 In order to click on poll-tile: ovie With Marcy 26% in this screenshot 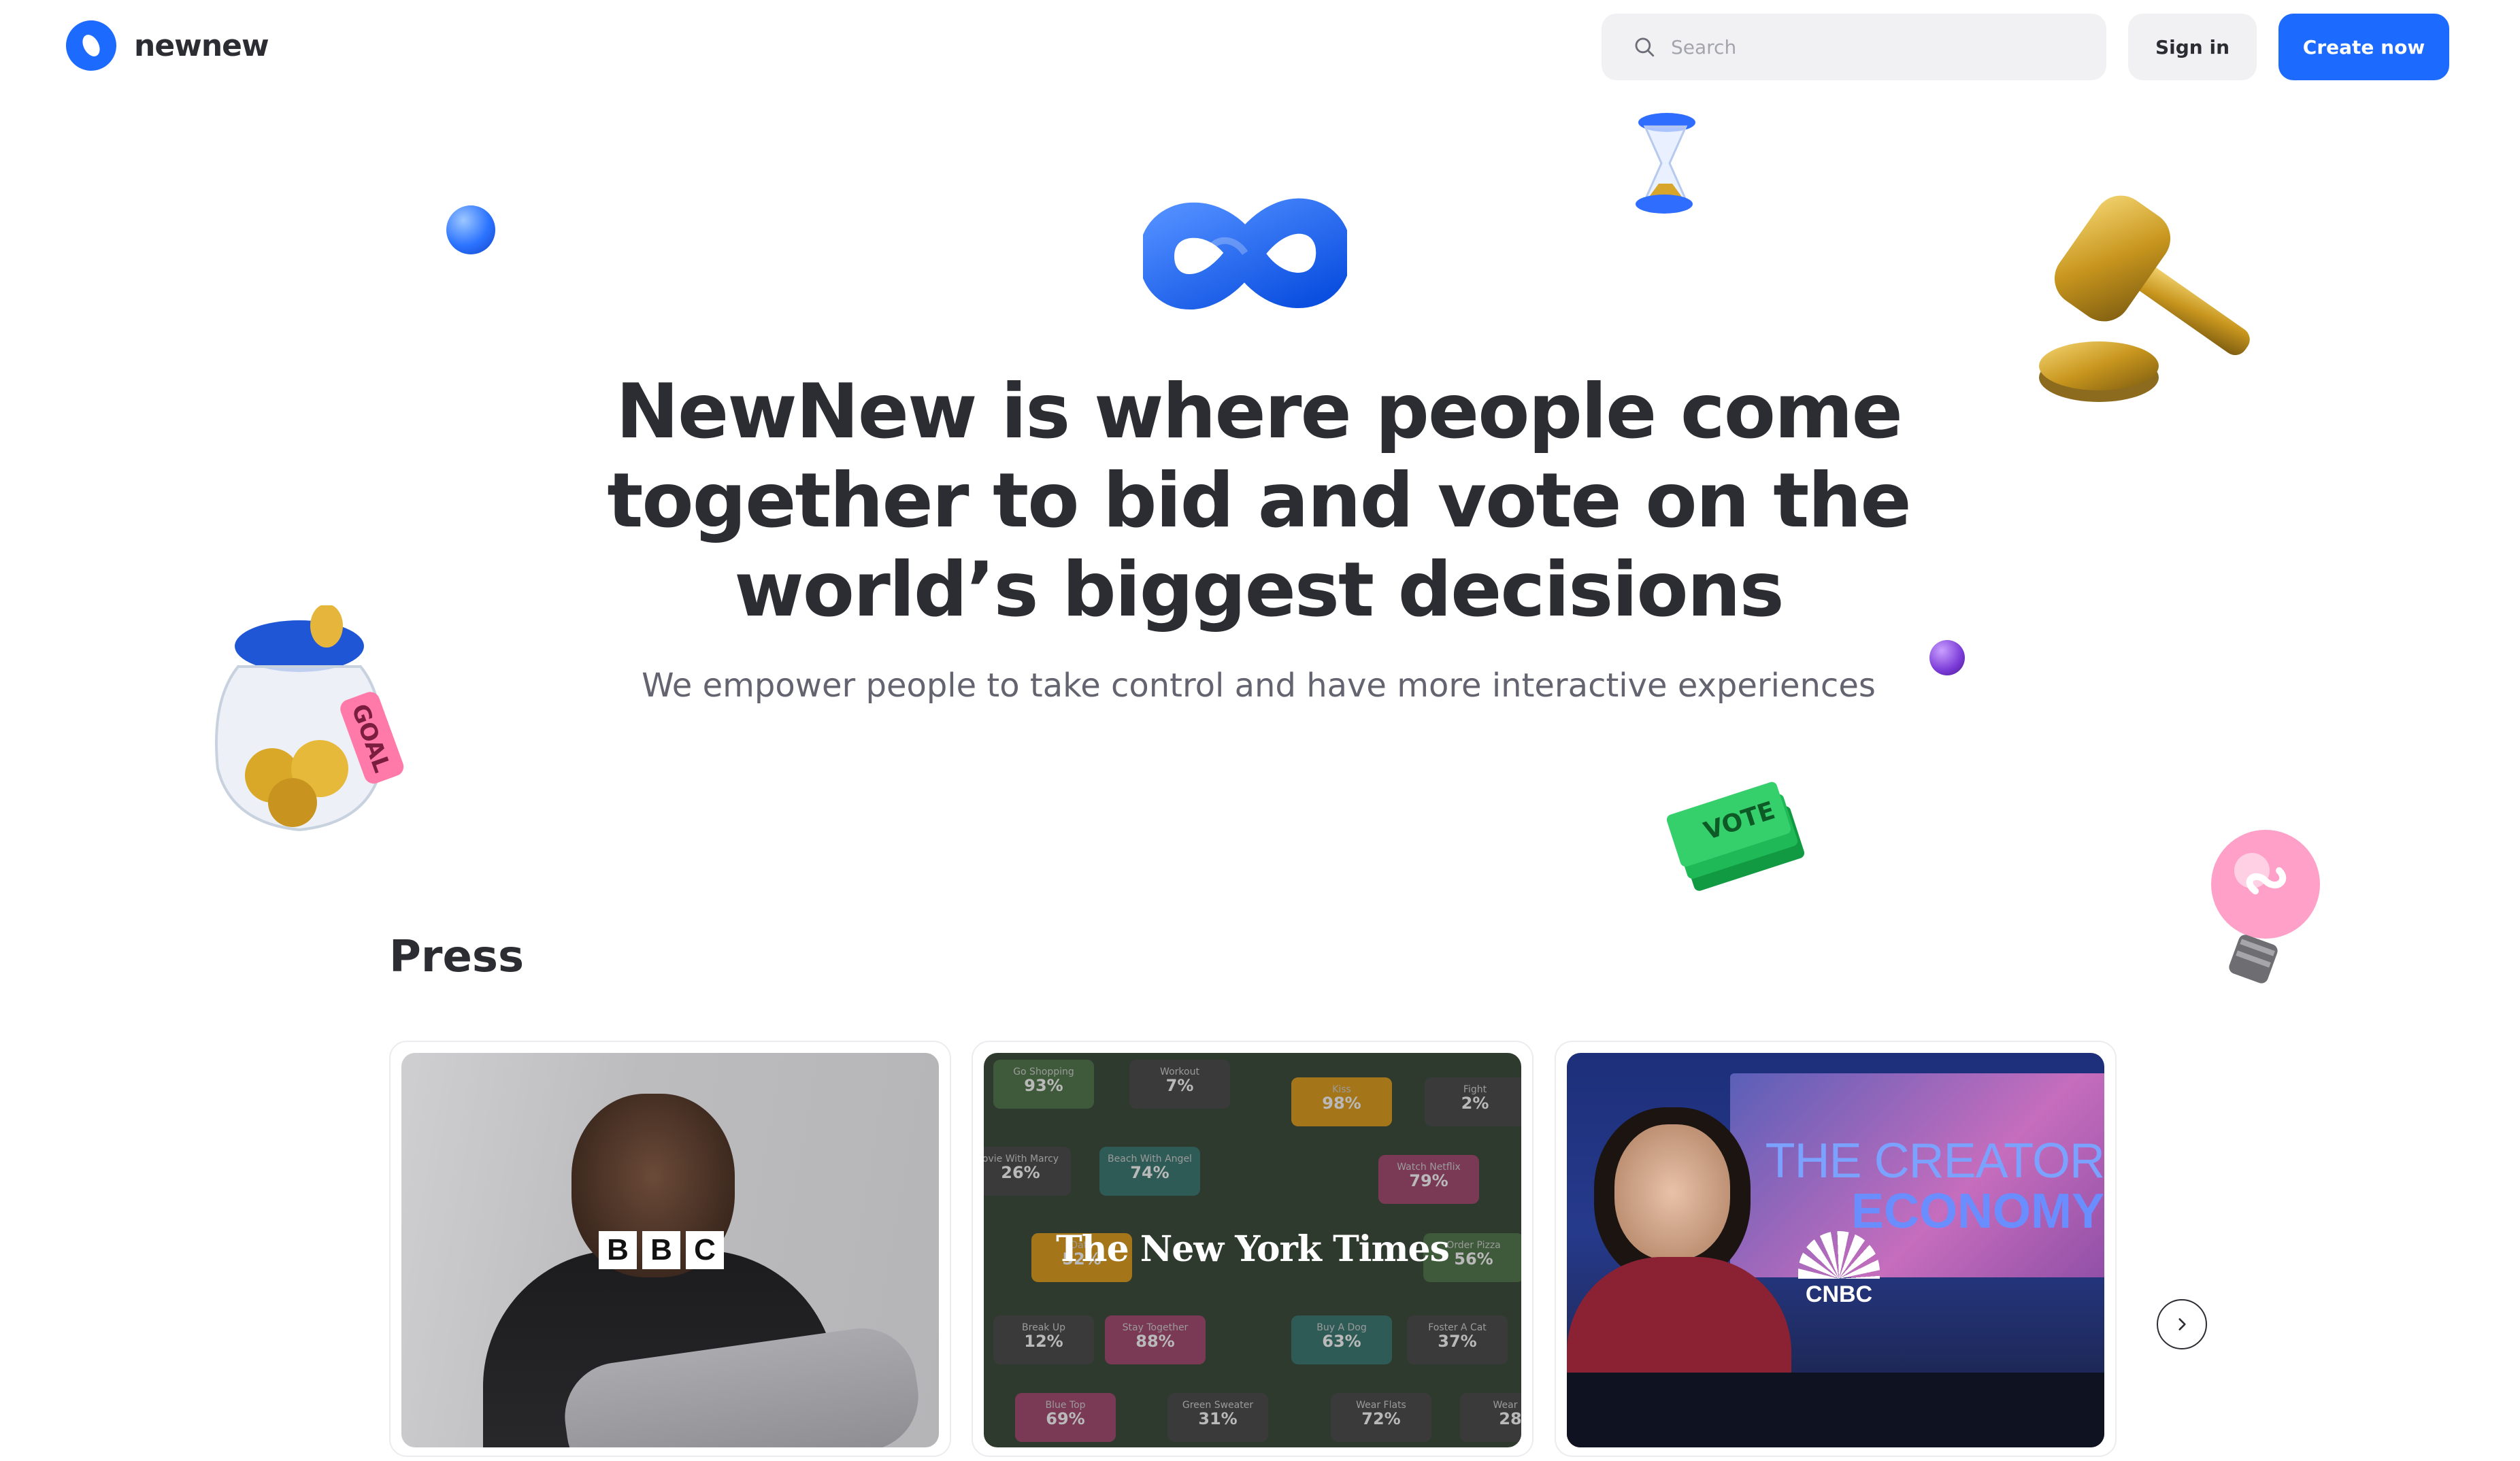, I will do `click(1027, 1172)`.